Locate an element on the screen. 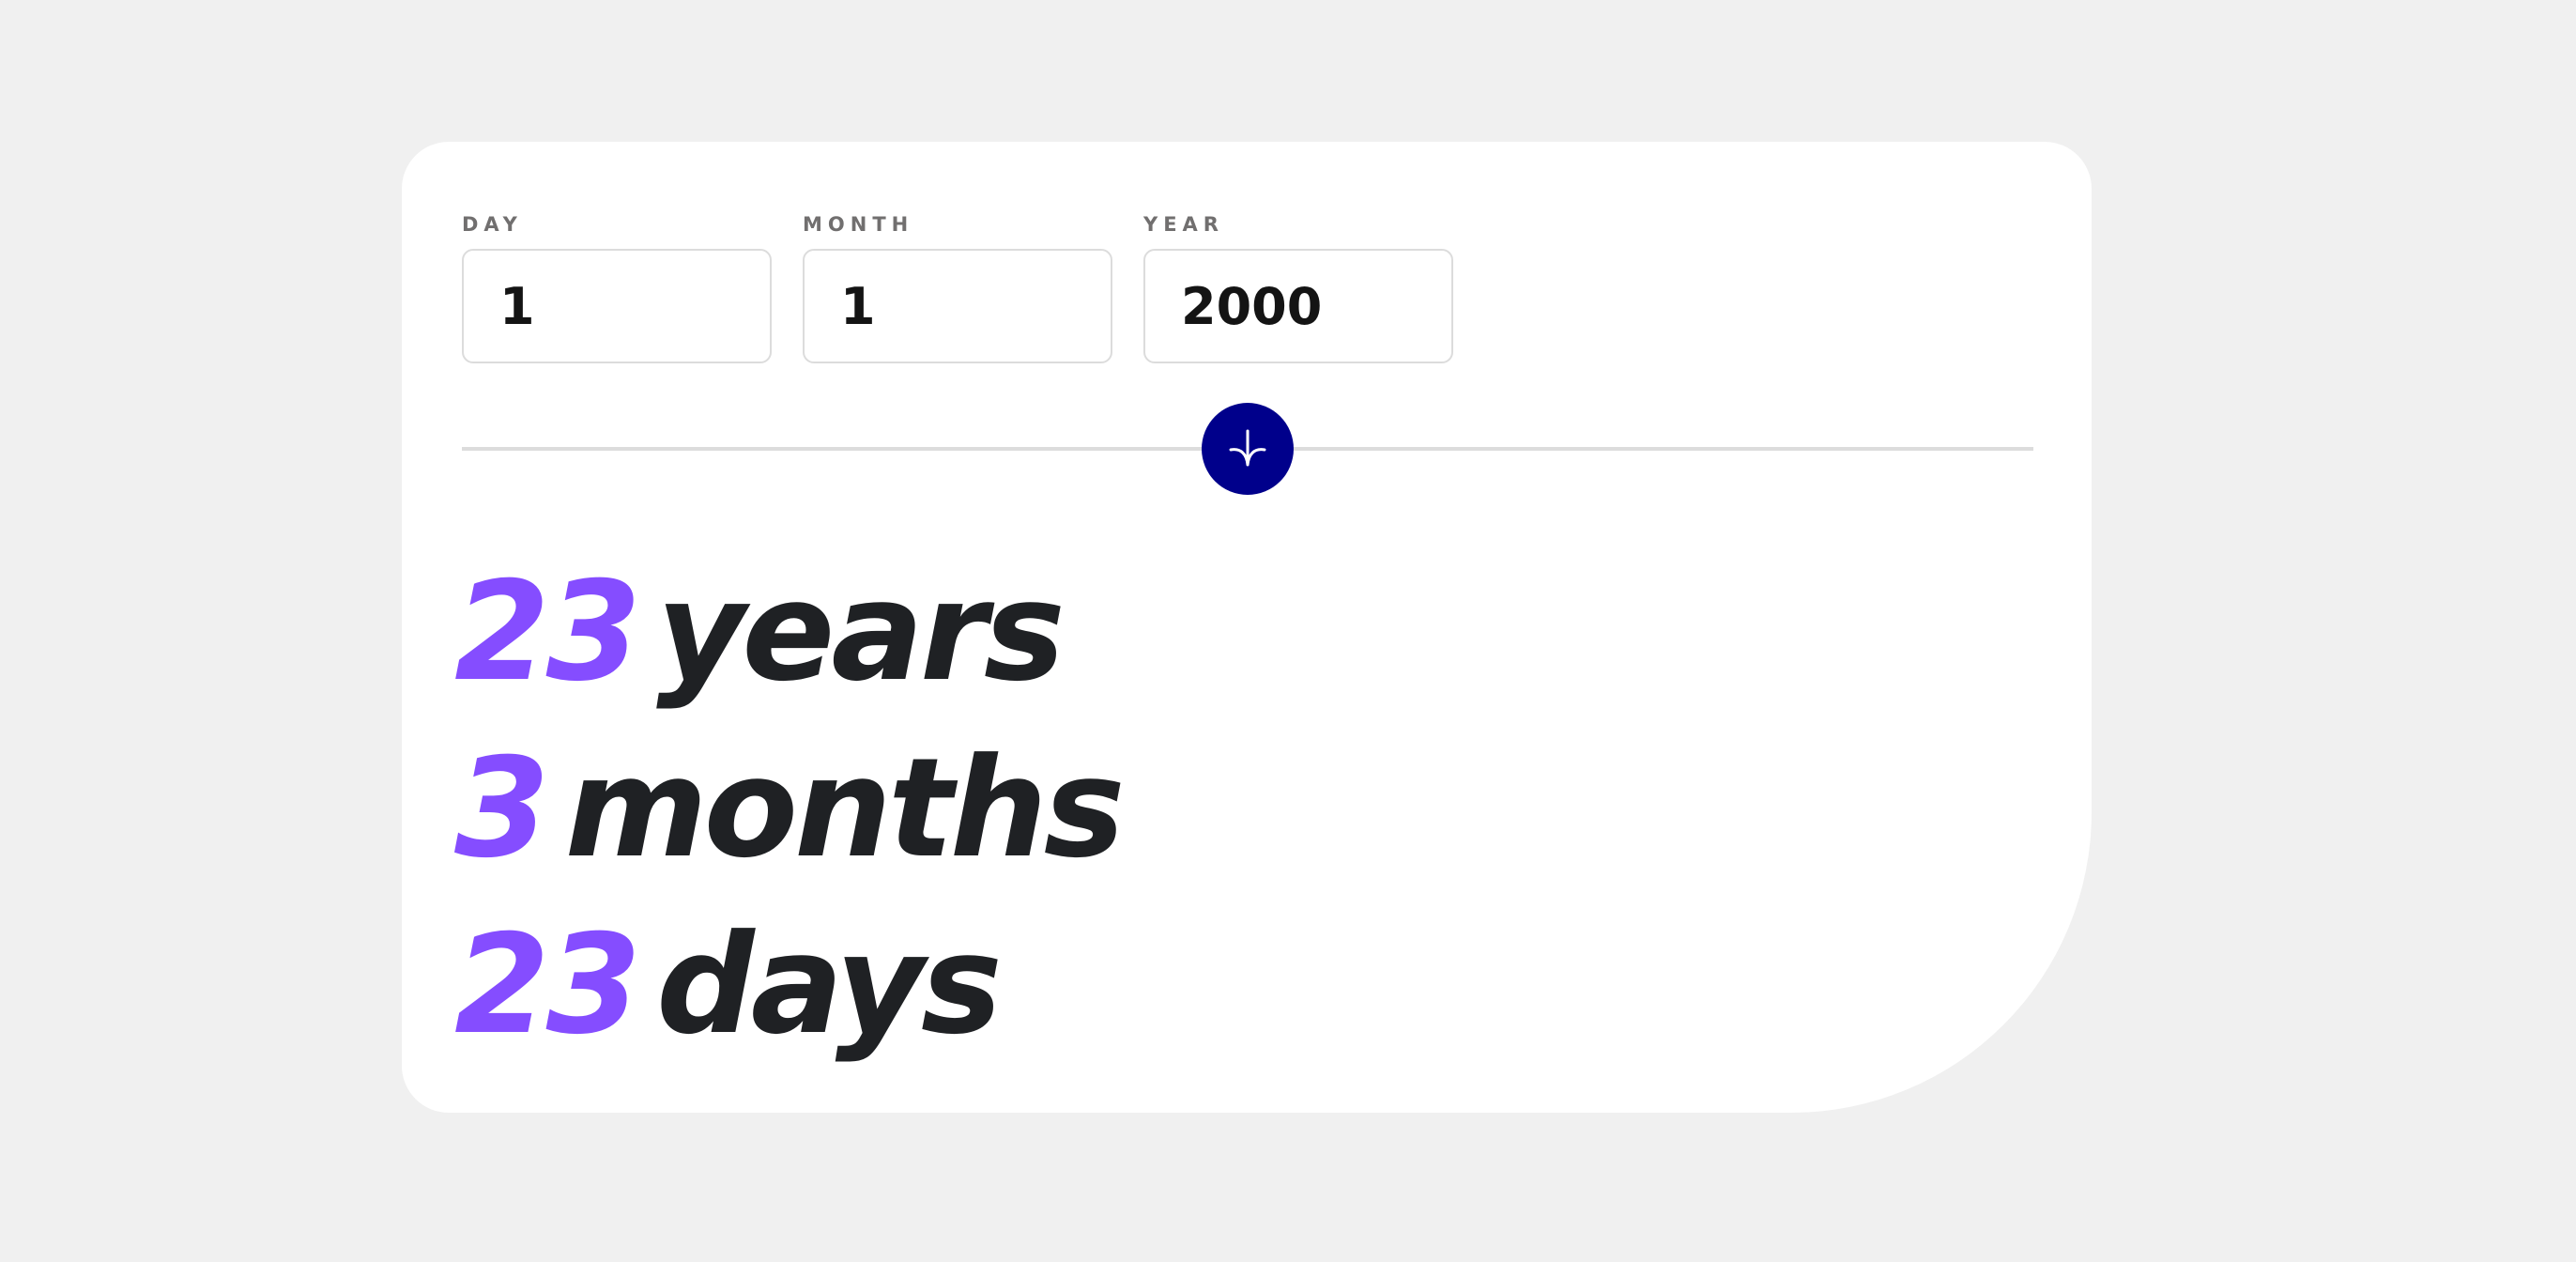 Image resolution: width=2576 pixels, height=1262 pixels. year-input is located at coordinates (1298, 306).